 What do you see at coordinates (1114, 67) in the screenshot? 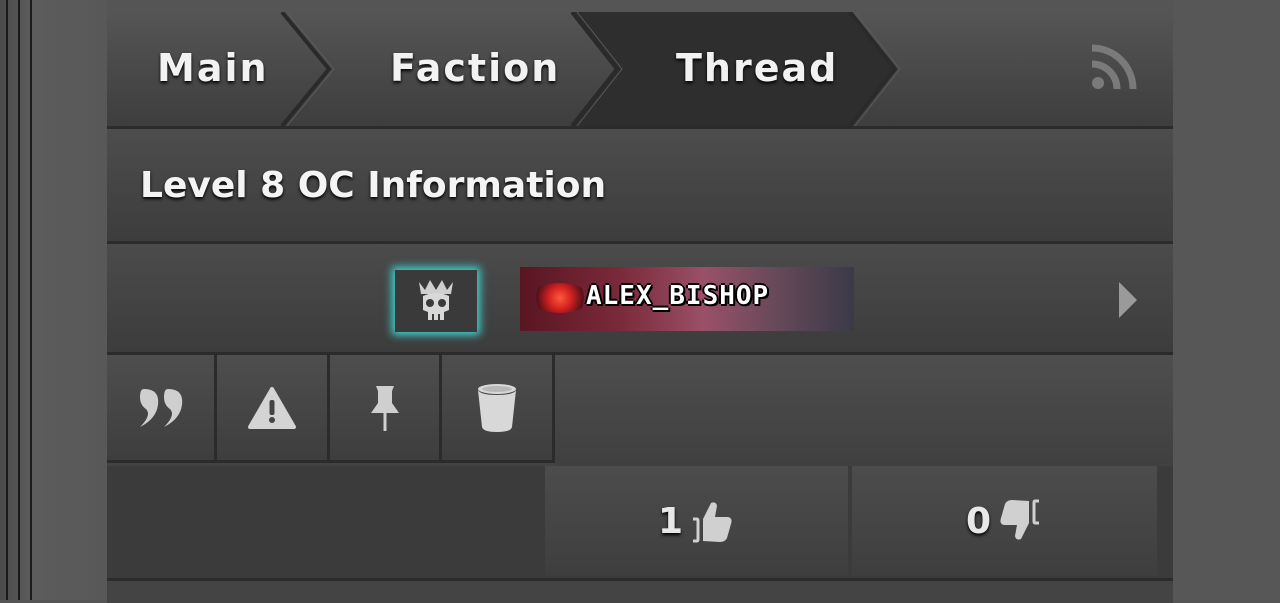
I see `rss-icon` at bounding box center [1114, 67].